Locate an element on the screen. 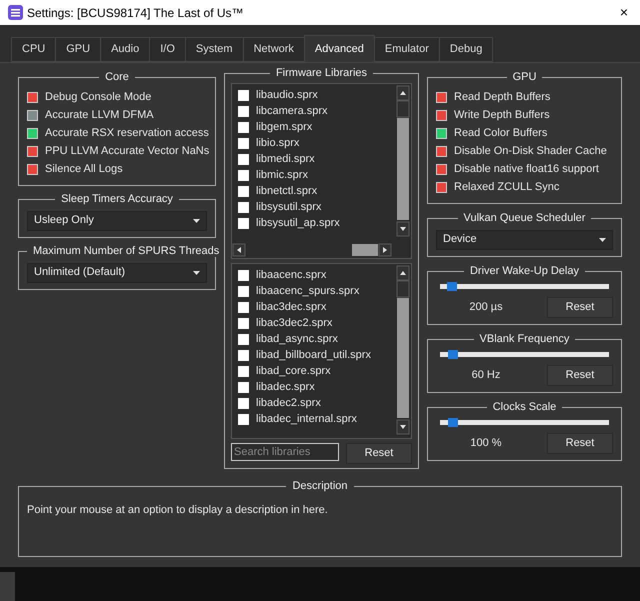 This screenshot has height=601, width=640. dropdown: Unlimited (Default) is located at coordinates (117, 272).